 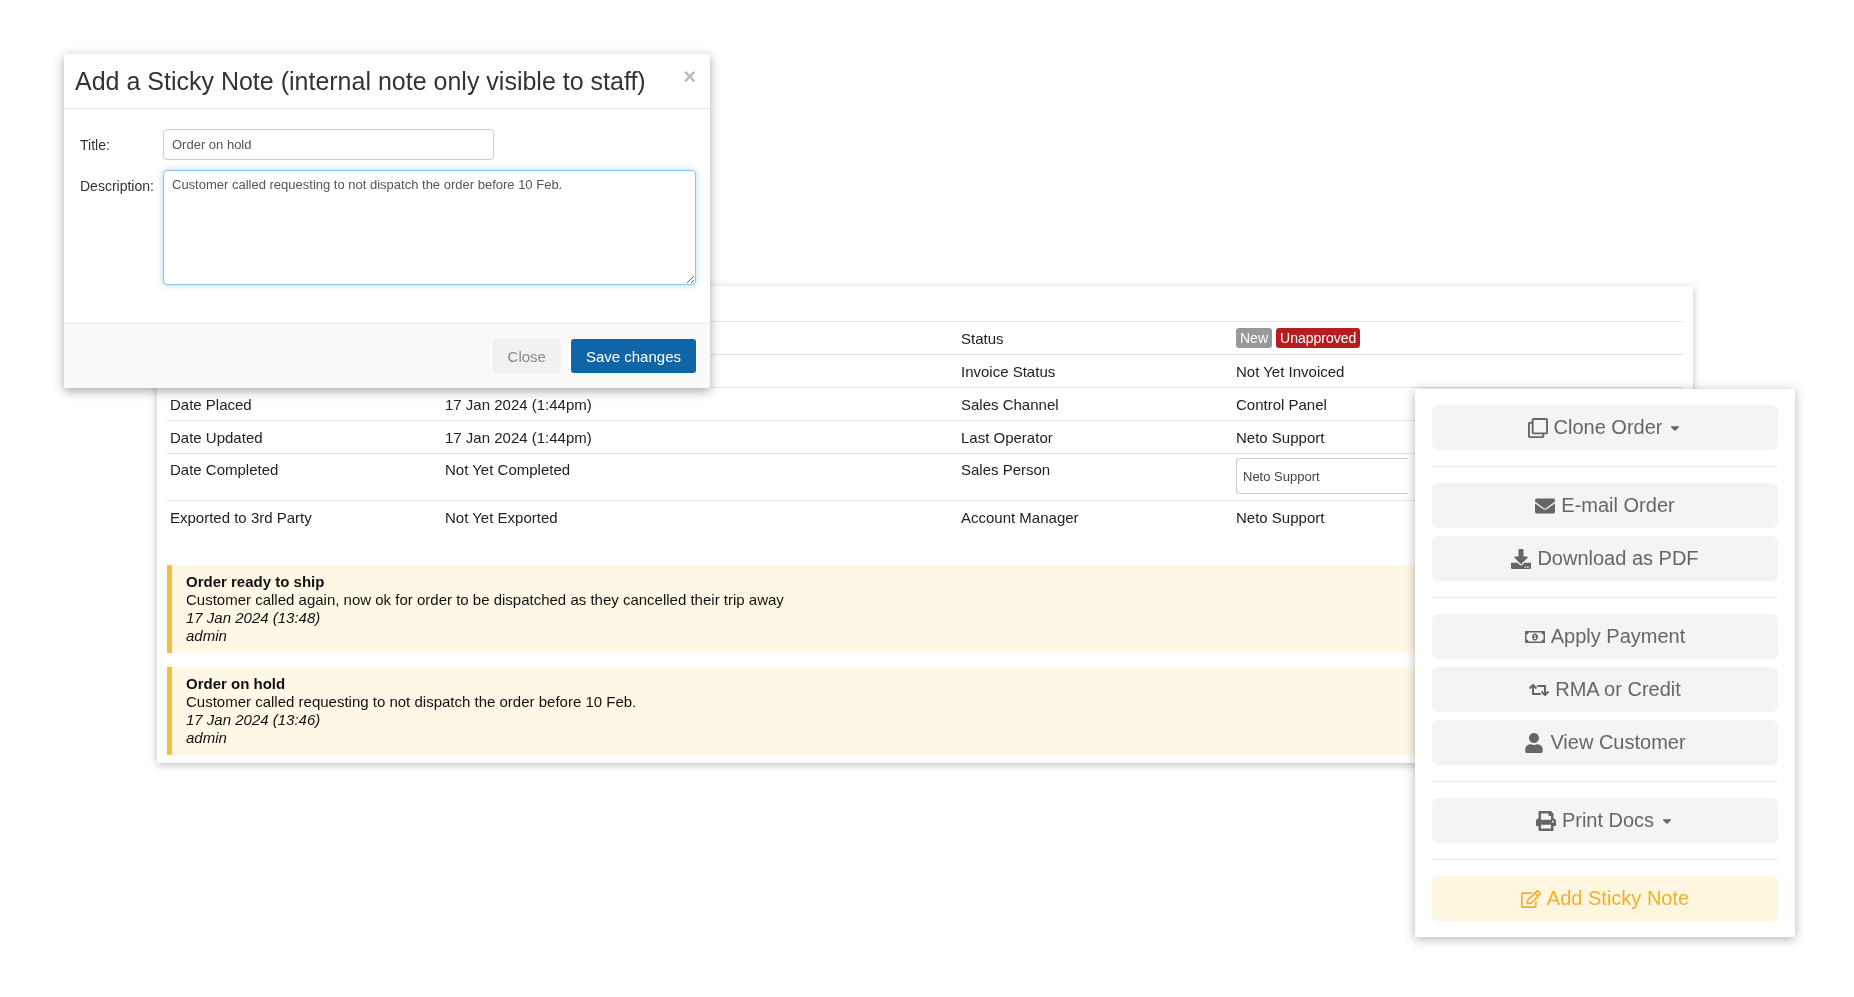 I want to click on note-title: Order on hold, so click(x=236, y=684).